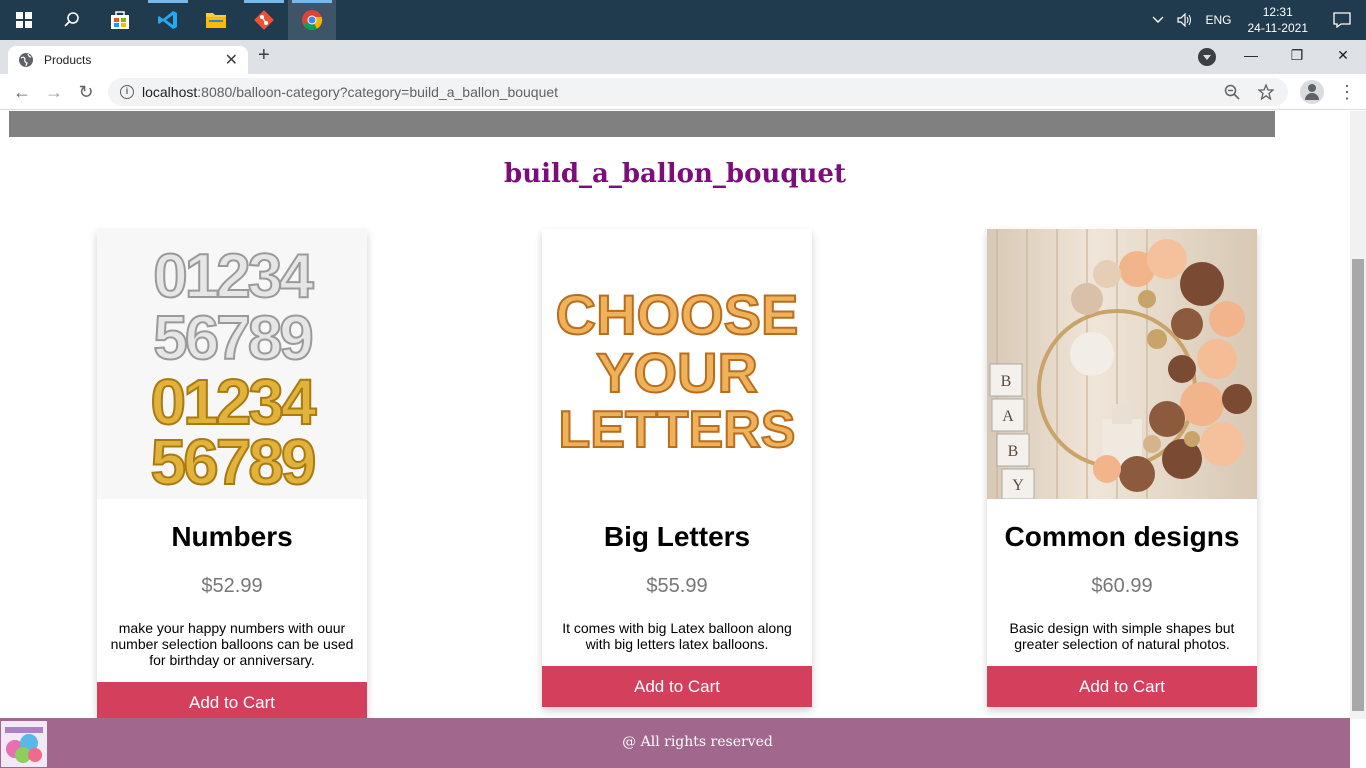  What do you see at coordinates (127, 92) in the screenshot?
I see `site-info-icon: i` at bounding box center [127, 92].